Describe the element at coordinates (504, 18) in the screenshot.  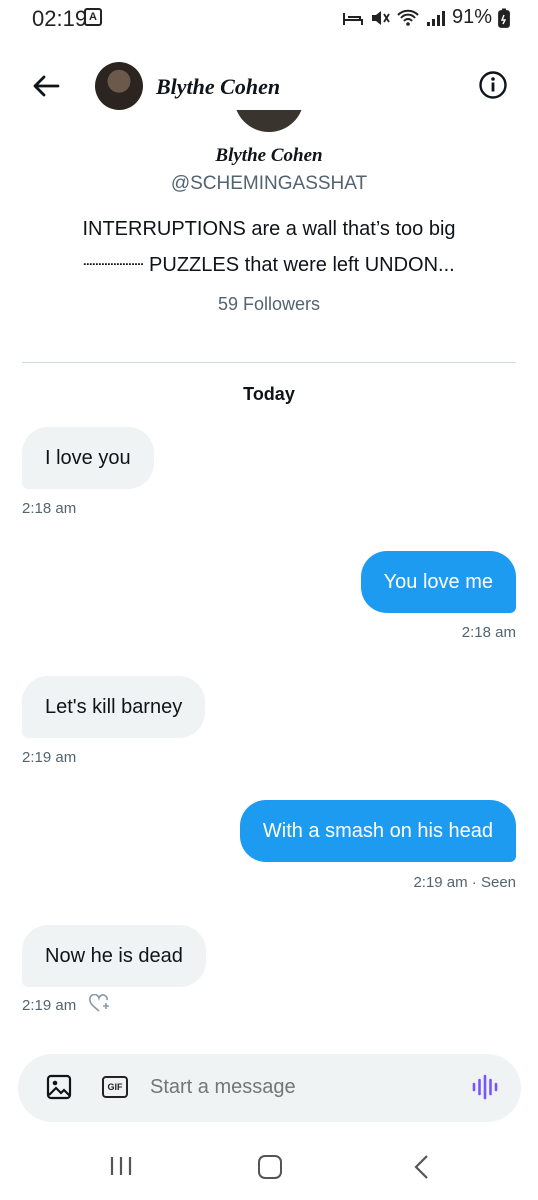
I see `battery-icon` at that location.